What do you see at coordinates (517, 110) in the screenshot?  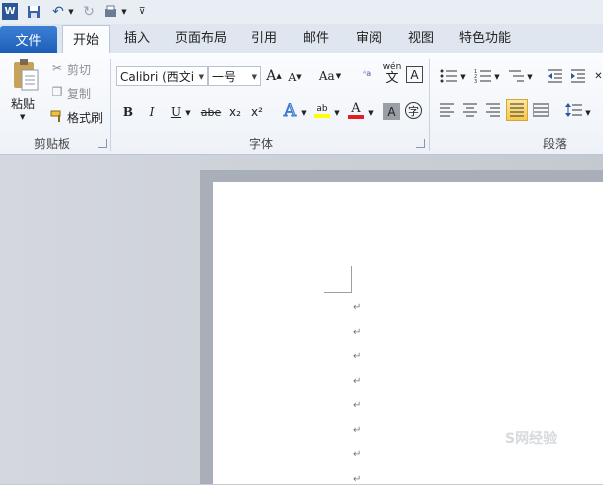 I see `justify-button` at bounding box center [517, 110].